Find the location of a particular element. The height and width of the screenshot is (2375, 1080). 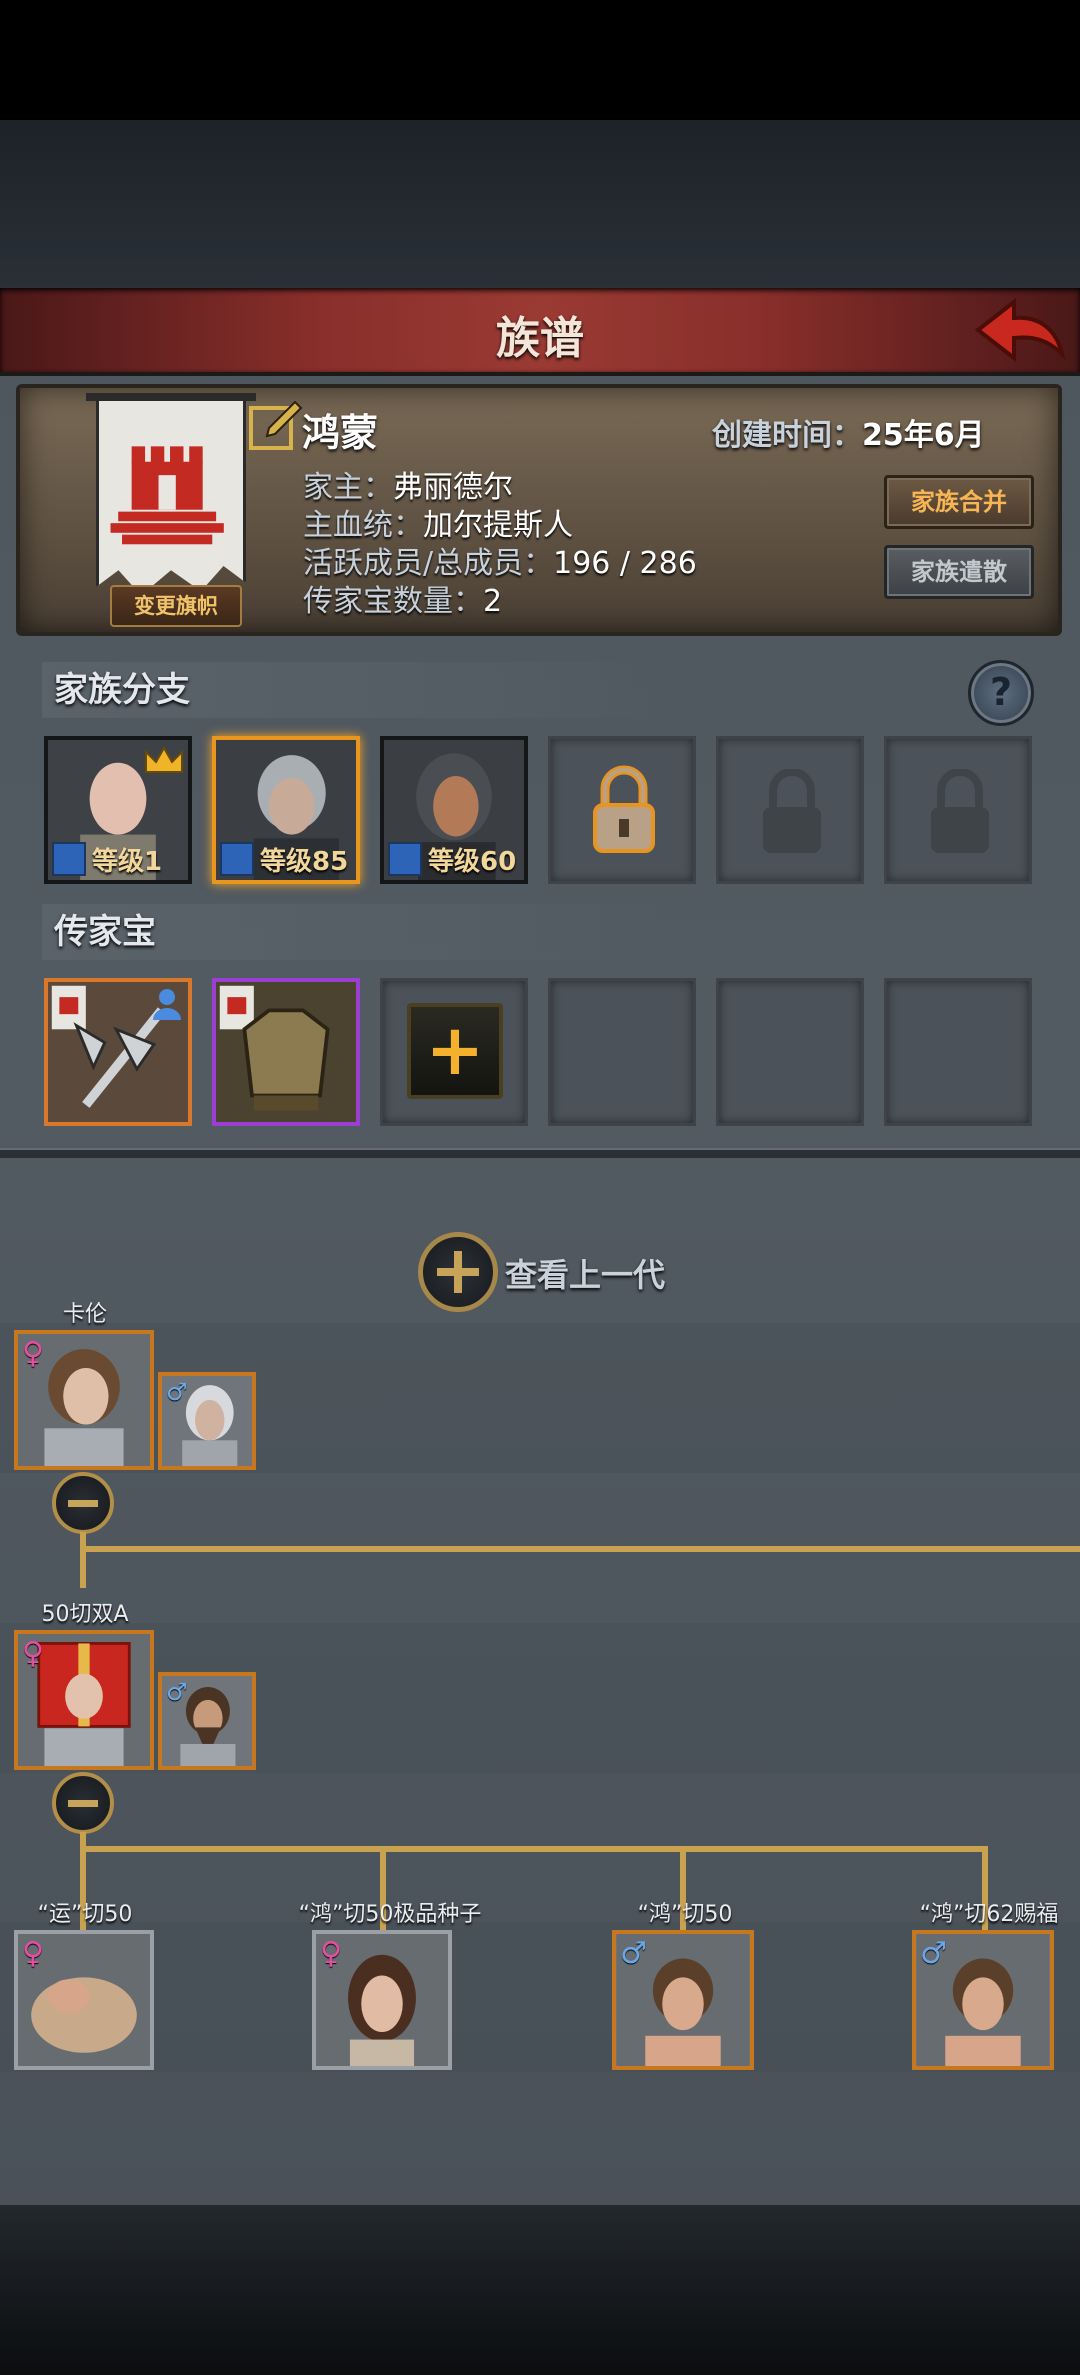

bottom-backdrop is located at coordinates (540, 2290).